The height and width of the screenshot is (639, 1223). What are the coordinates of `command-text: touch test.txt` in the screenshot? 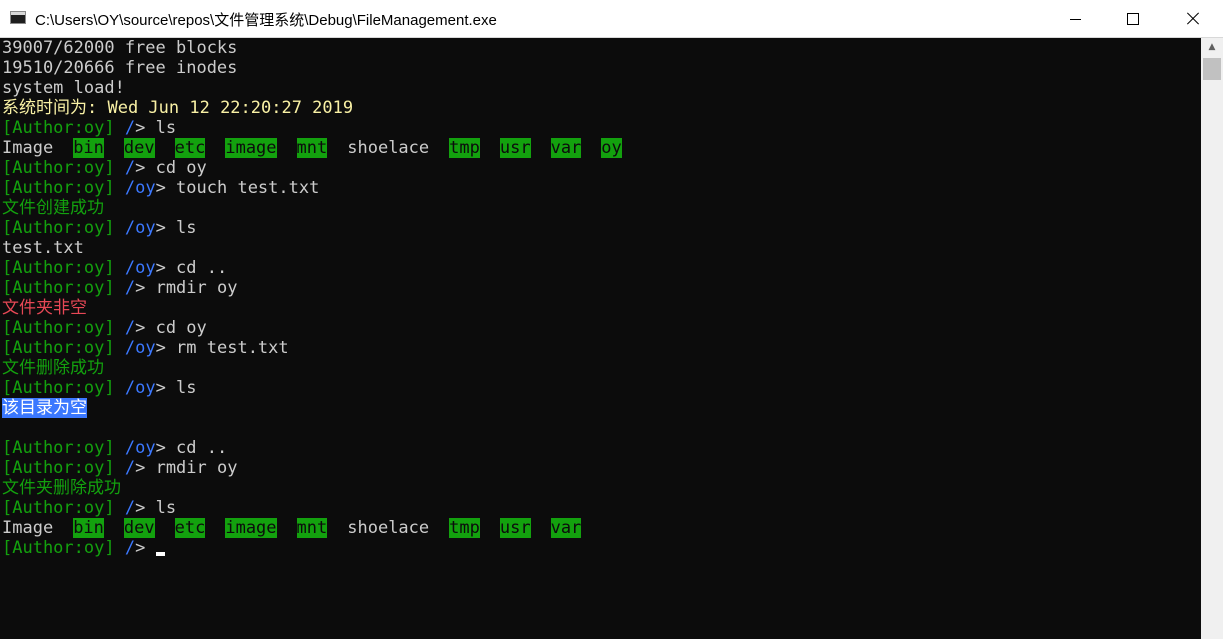 It's located at (248, 188).